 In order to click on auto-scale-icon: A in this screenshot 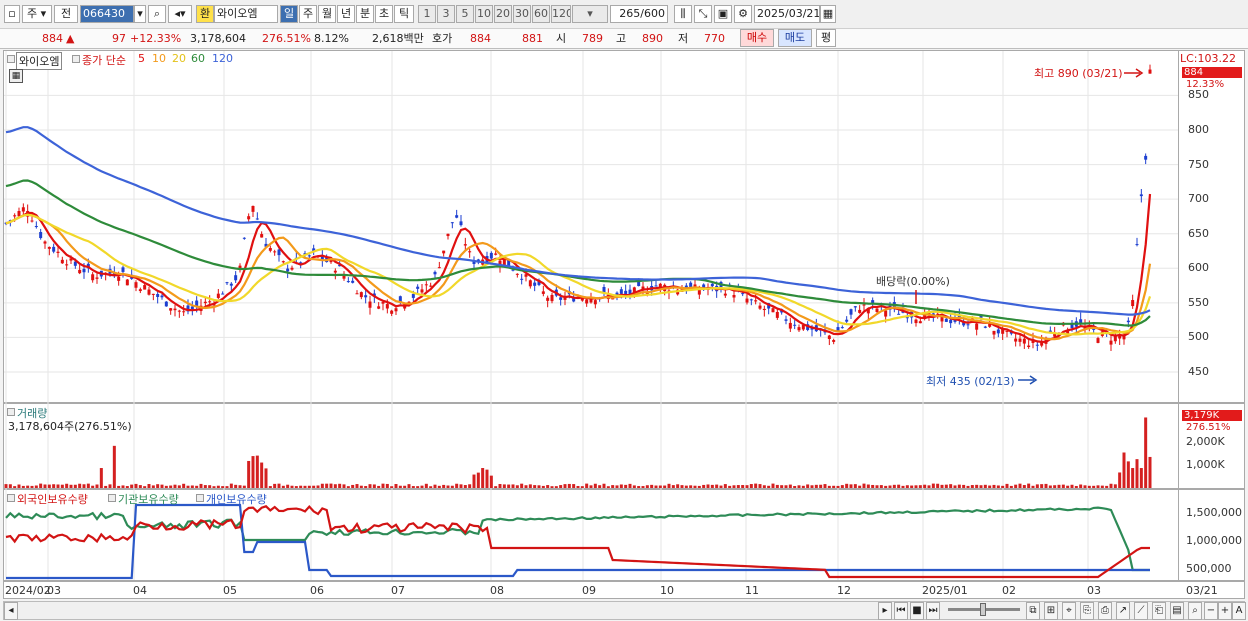, I will do `click(1239, 611)`.